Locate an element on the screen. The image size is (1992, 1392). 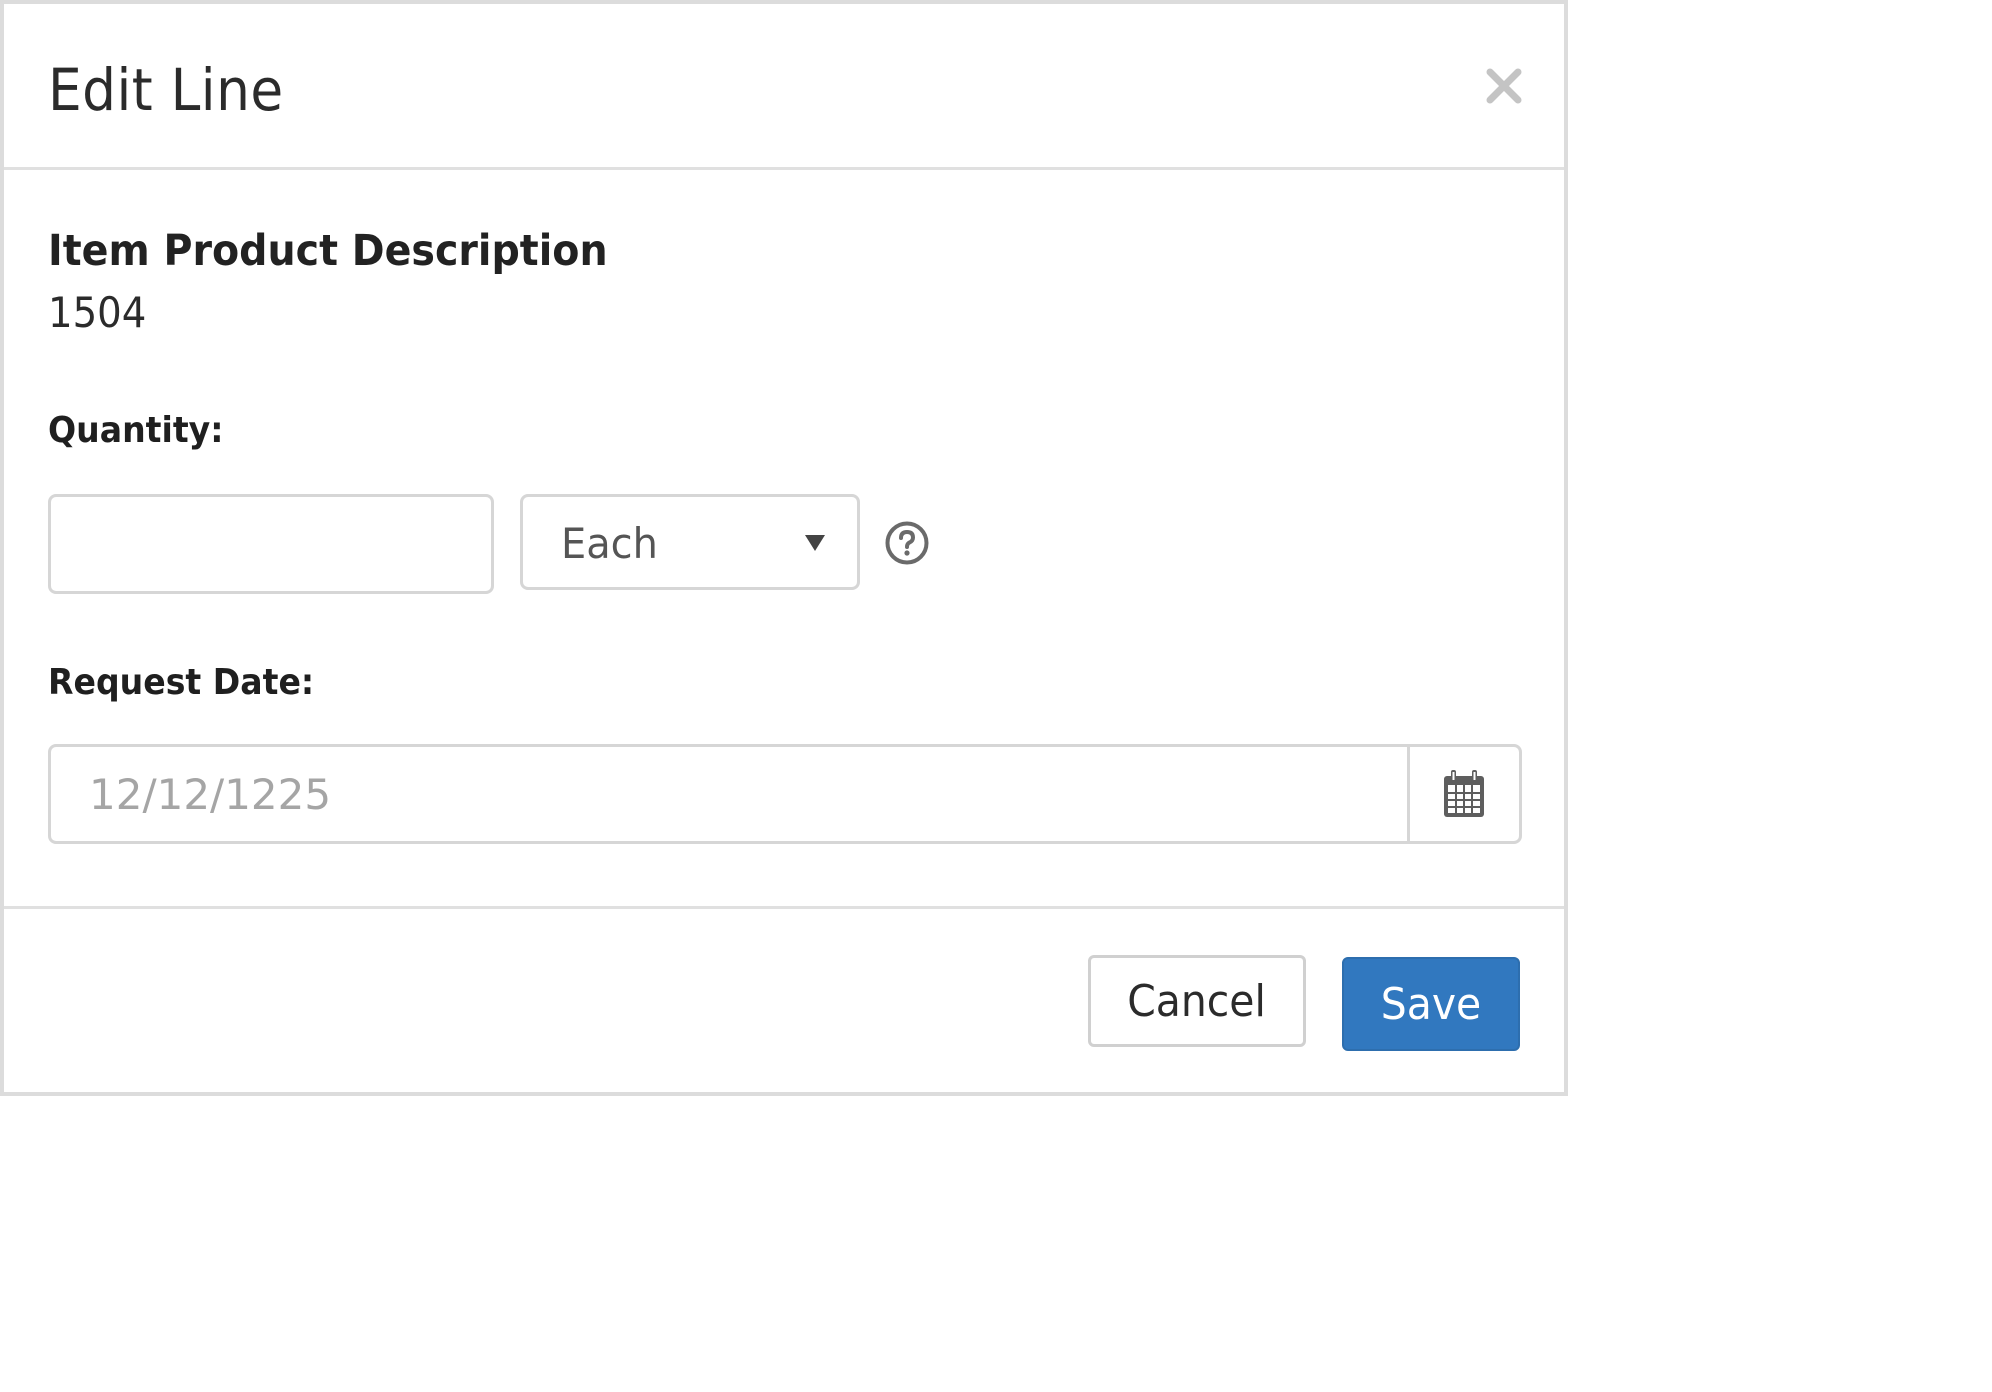
cancel-button: Cancel is located at coordinates (1197, 1001).